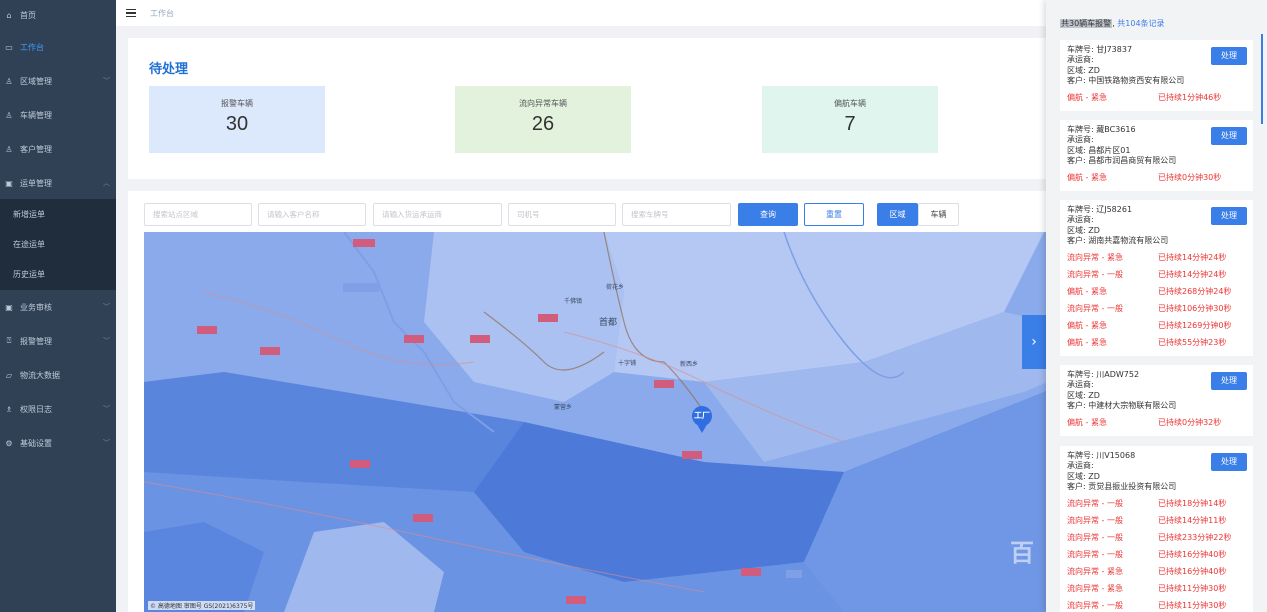 This screenshot has height=612, width=1267. Describe the element at coordinates (58, 81) in the screenshot. I see `sidebar-item-region: ♙ 区域管理 ﹀` at that location.